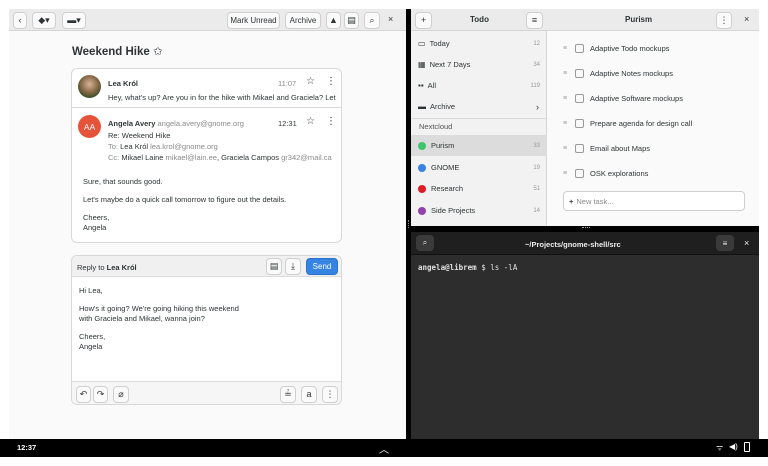 This screenshot has height=466, width=768. What do you see at coordinates (746, 243) in the screenshot?
I see `terminal-close-button: ×` at bounding box center [746, 243].